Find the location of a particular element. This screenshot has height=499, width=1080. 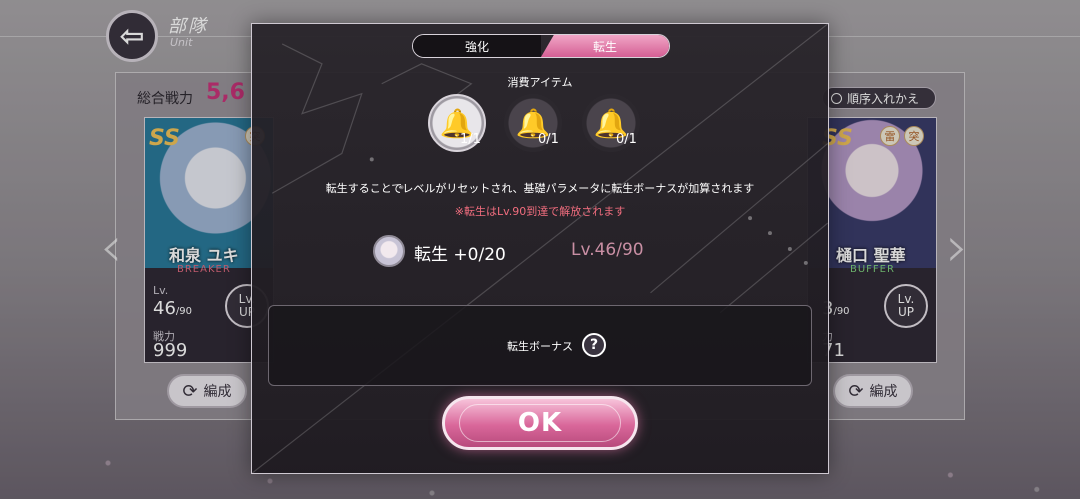

character-avatar is located at coordinates (389, 251).